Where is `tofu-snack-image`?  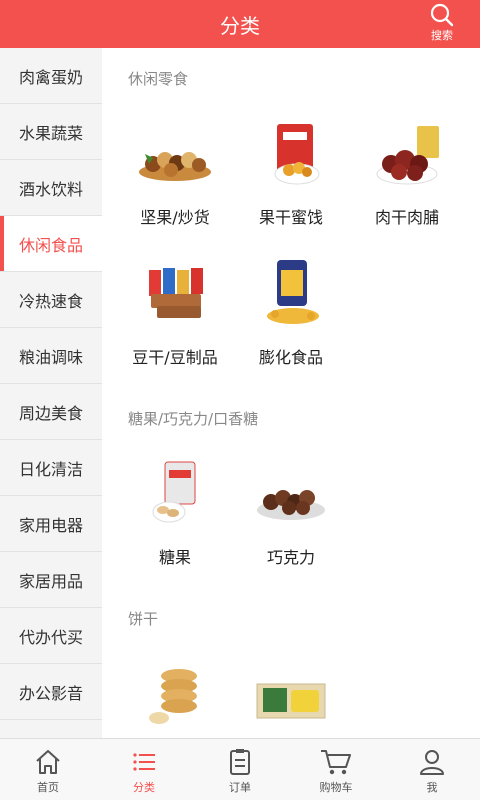 tofu-snack-image is located at coordinates (175, 296).